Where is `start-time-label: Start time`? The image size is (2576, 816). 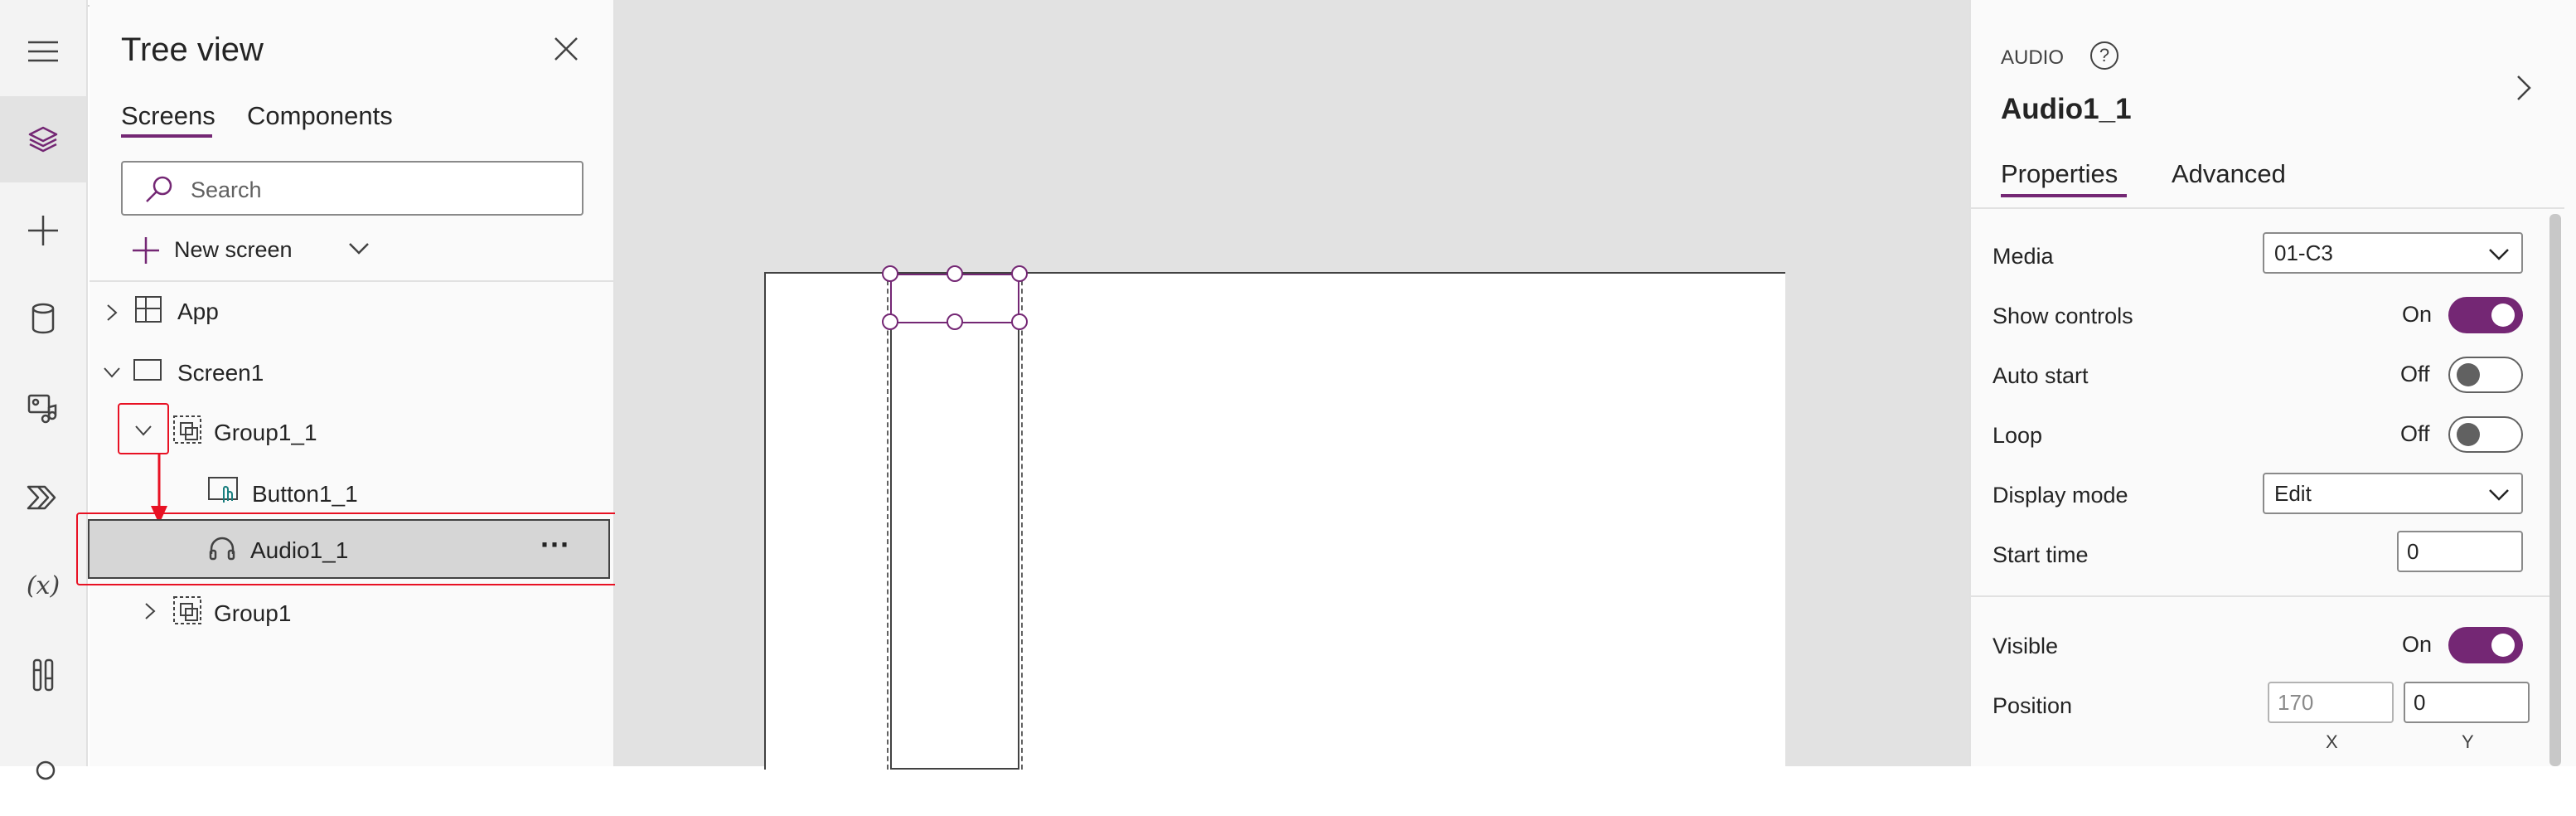 start-time-label: Start time is located at coordinates (2041, 554).